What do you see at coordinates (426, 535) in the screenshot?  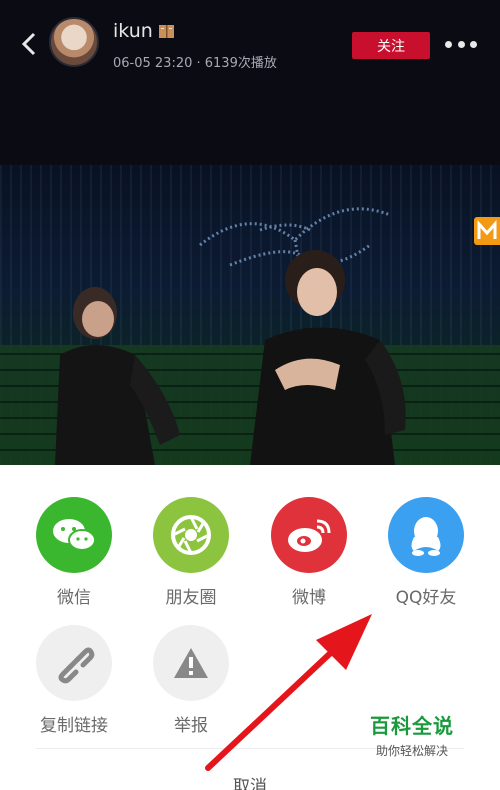 I see `qq-icon` at bounding box center [426, 535].